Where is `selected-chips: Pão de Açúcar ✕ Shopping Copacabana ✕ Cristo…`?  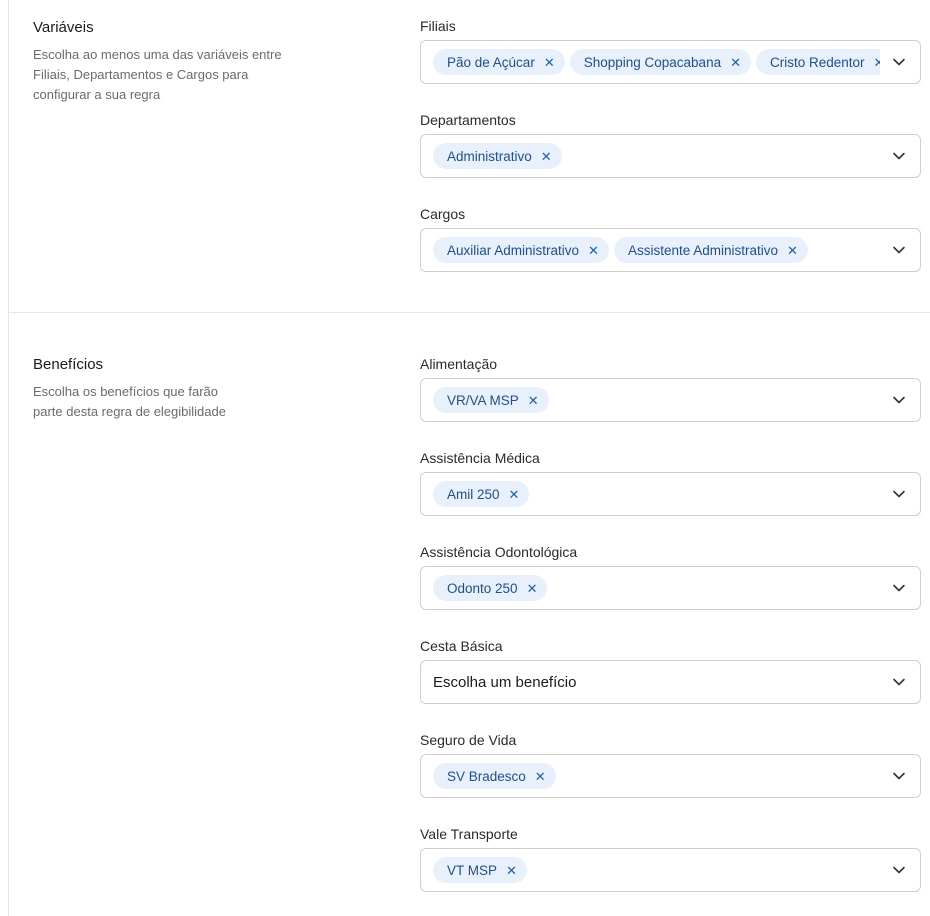
selected-chips: Pão de Açúcar ✕ Shopping Copacabana ✕ Cristo… is located at coordinates (656, 62).